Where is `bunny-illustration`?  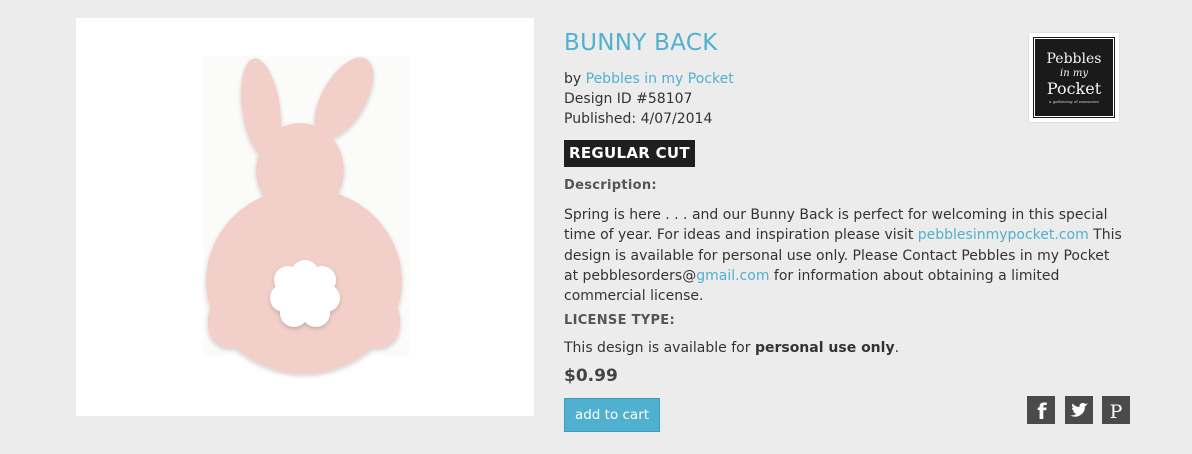
bunny-illustration is located at coordinates (306, 215).